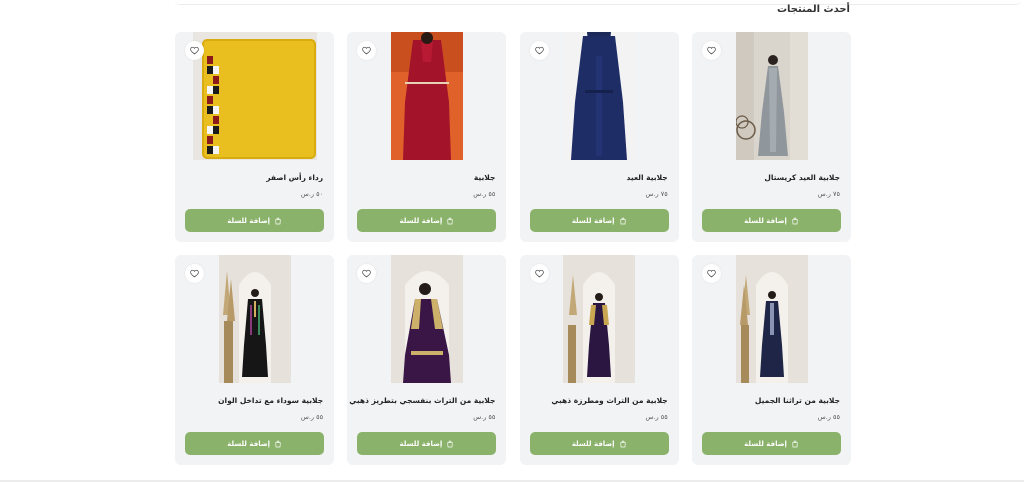  Describe the element at coordinates (312, 194) in the screenshot. I see `product-price: ٥٠ ر.س` at that location.